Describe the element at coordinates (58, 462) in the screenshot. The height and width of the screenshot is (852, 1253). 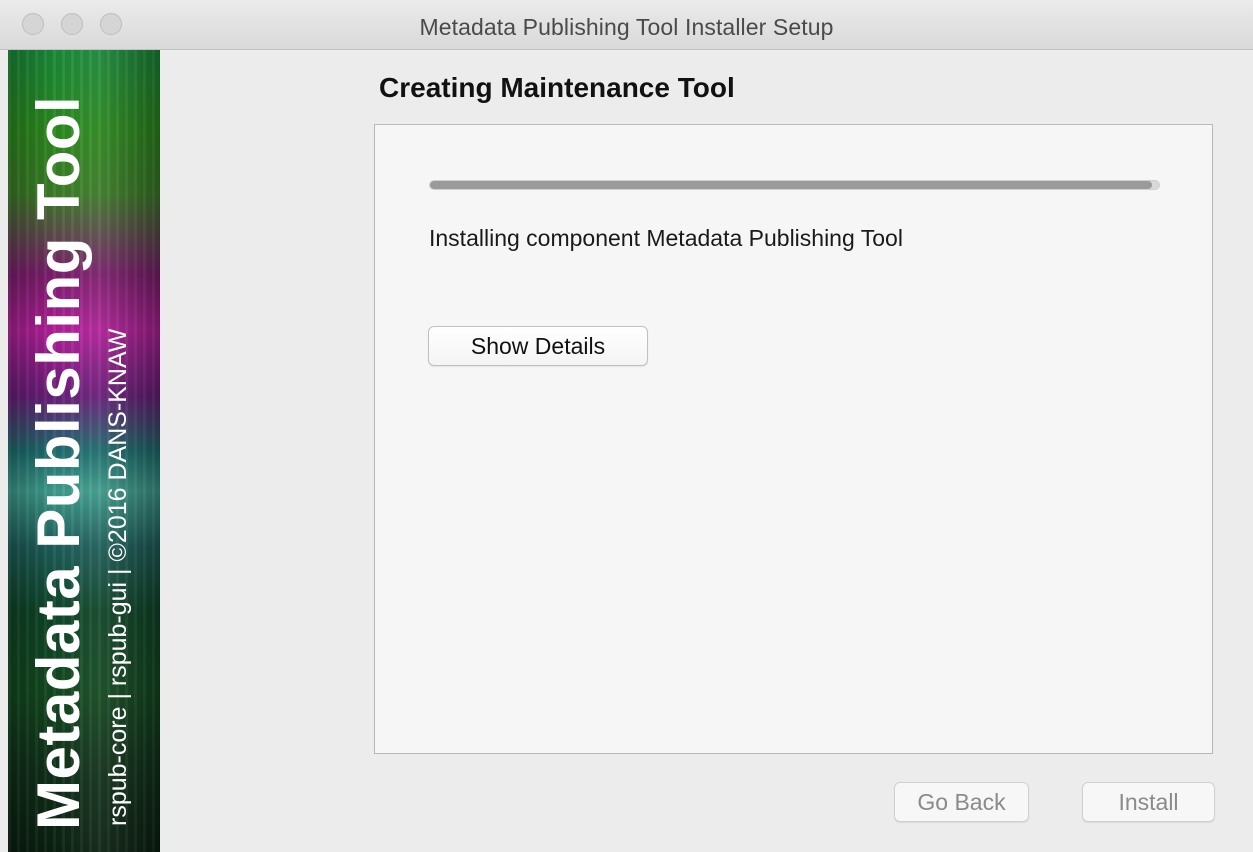
I see `banner-title: Metadata Publishing Tool` at that location.